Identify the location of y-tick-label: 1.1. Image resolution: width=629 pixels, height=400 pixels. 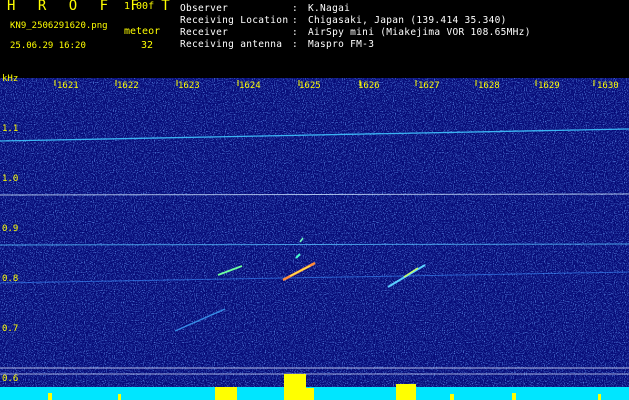
(10, 129).